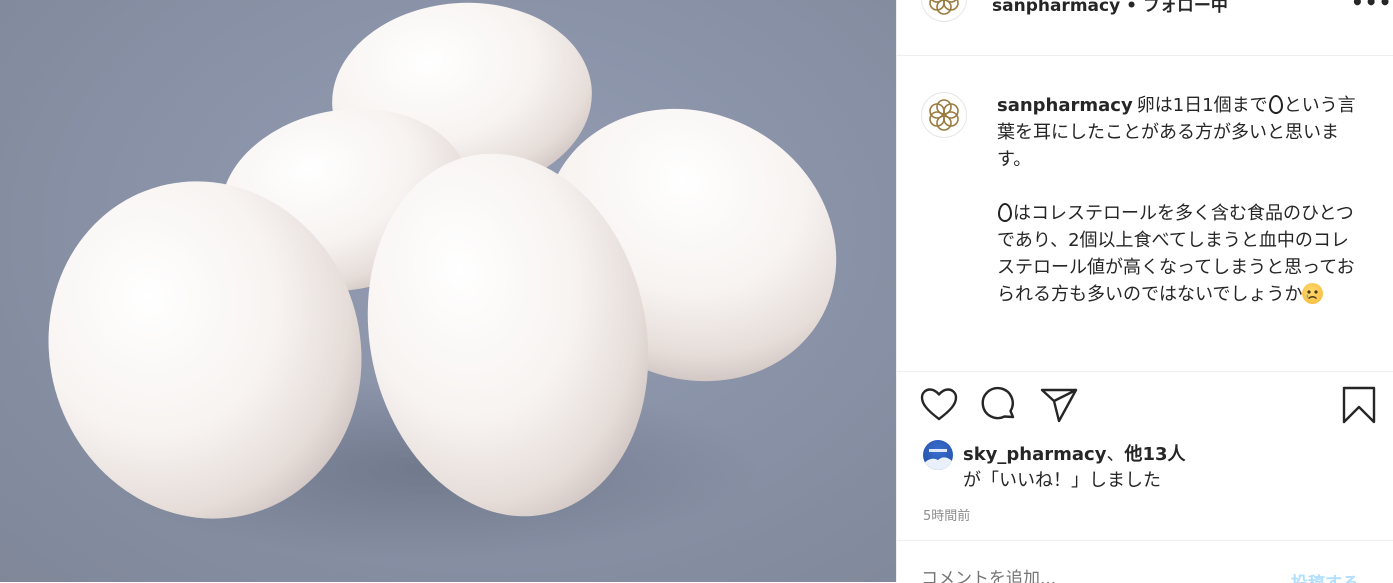 The image size is (1393, 583). What do you see at coordinates (1325, 576) in the screenshot?
I see `post-comment-button: 投稿する` at bounding box center [1325, 576].